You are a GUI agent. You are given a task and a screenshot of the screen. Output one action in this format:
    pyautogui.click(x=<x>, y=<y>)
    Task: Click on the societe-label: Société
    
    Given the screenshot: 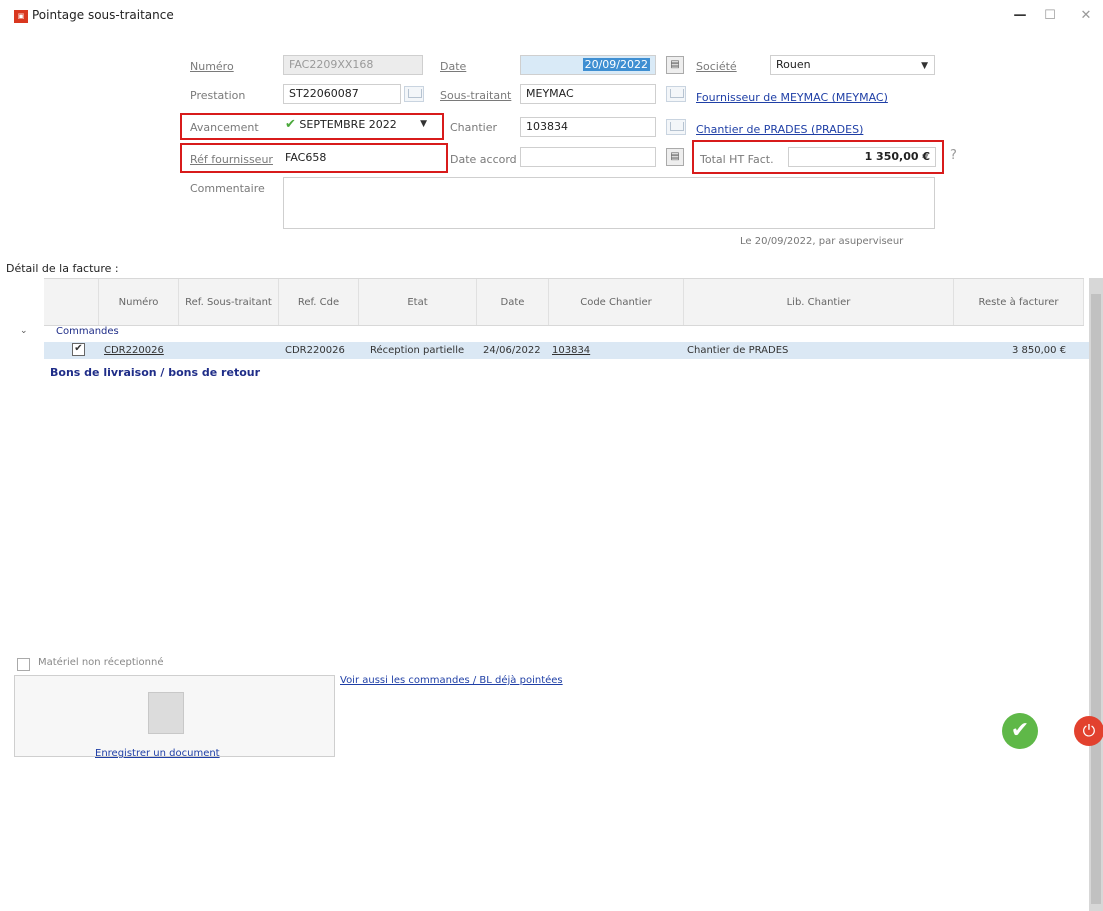 What is the action you would take?
    pyautogui.click(x=716, y=66)
    